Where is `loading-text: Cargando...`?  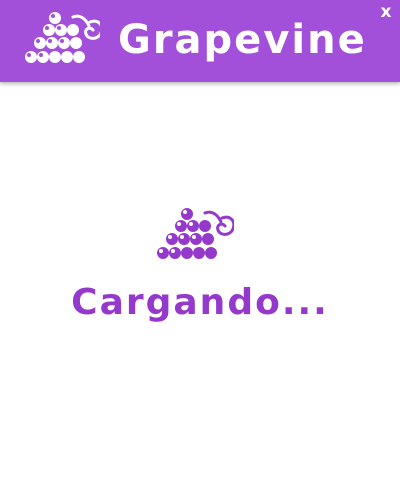
loading-text: Cargando... is located at coordinates (200, 302).